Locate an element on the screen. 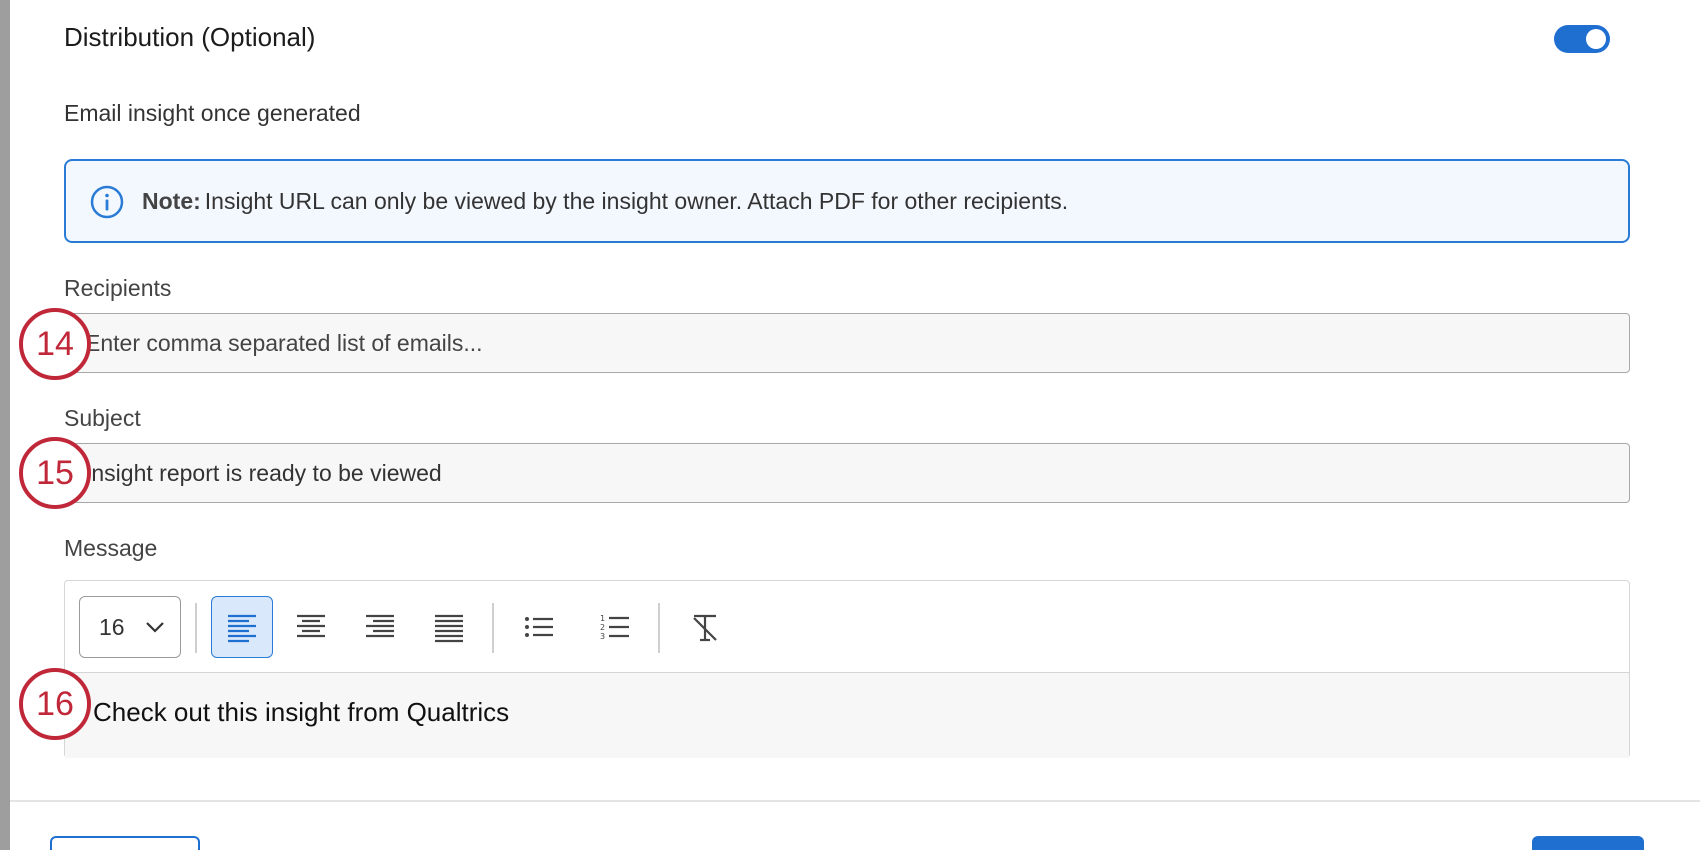 The image size is (1700, 850). recipients-input is located at coordinates (847, 343).